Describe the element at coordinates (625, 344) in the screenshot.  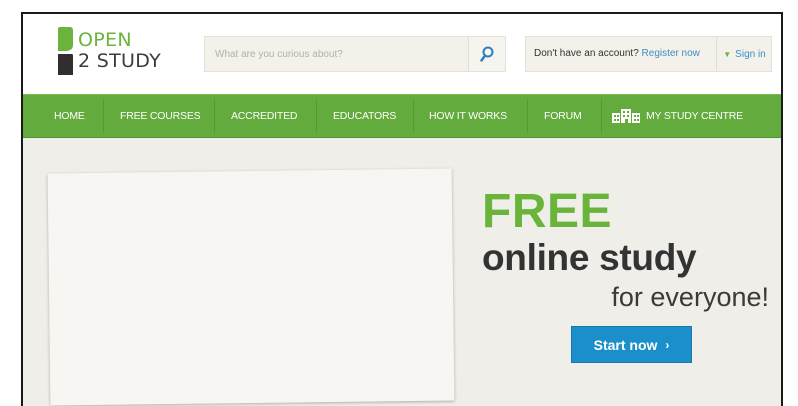
I see `start-now-label: Start now` at that location.